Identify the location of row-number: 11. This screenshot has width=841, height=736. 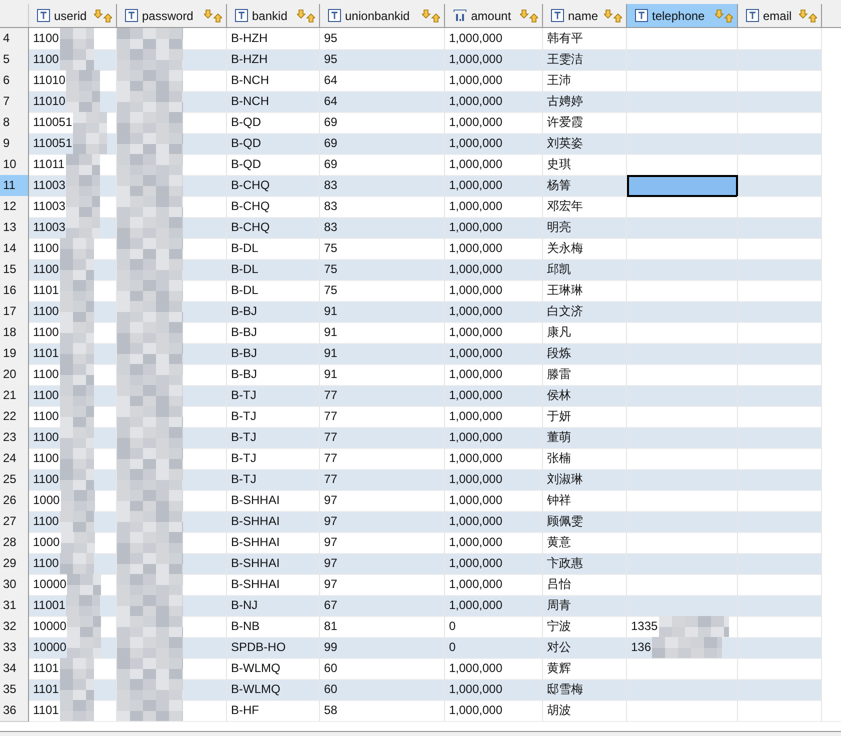
(14, 186).